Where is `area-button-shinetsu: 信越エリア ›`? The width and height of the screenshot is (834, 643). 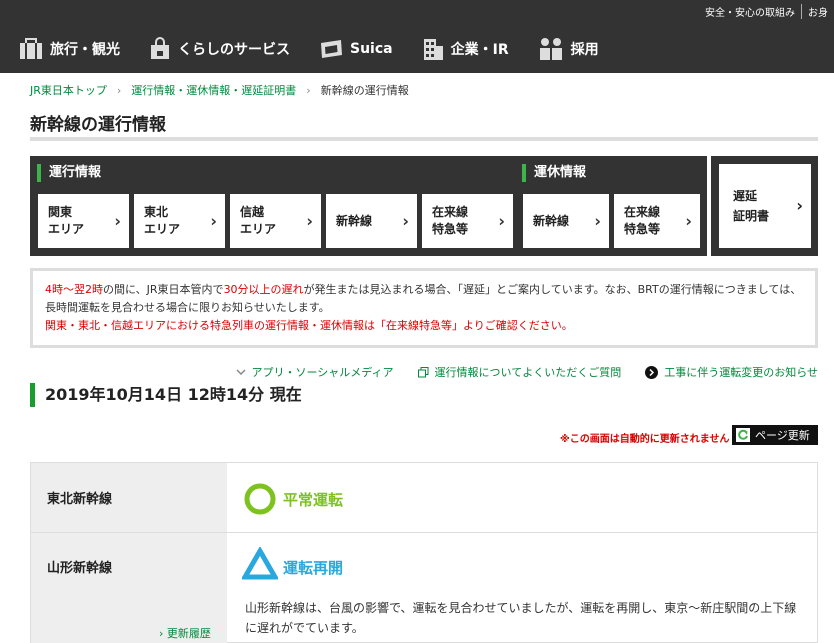 area-button-shinetsu: 信越エリア › is located at coordinates (275, 221).